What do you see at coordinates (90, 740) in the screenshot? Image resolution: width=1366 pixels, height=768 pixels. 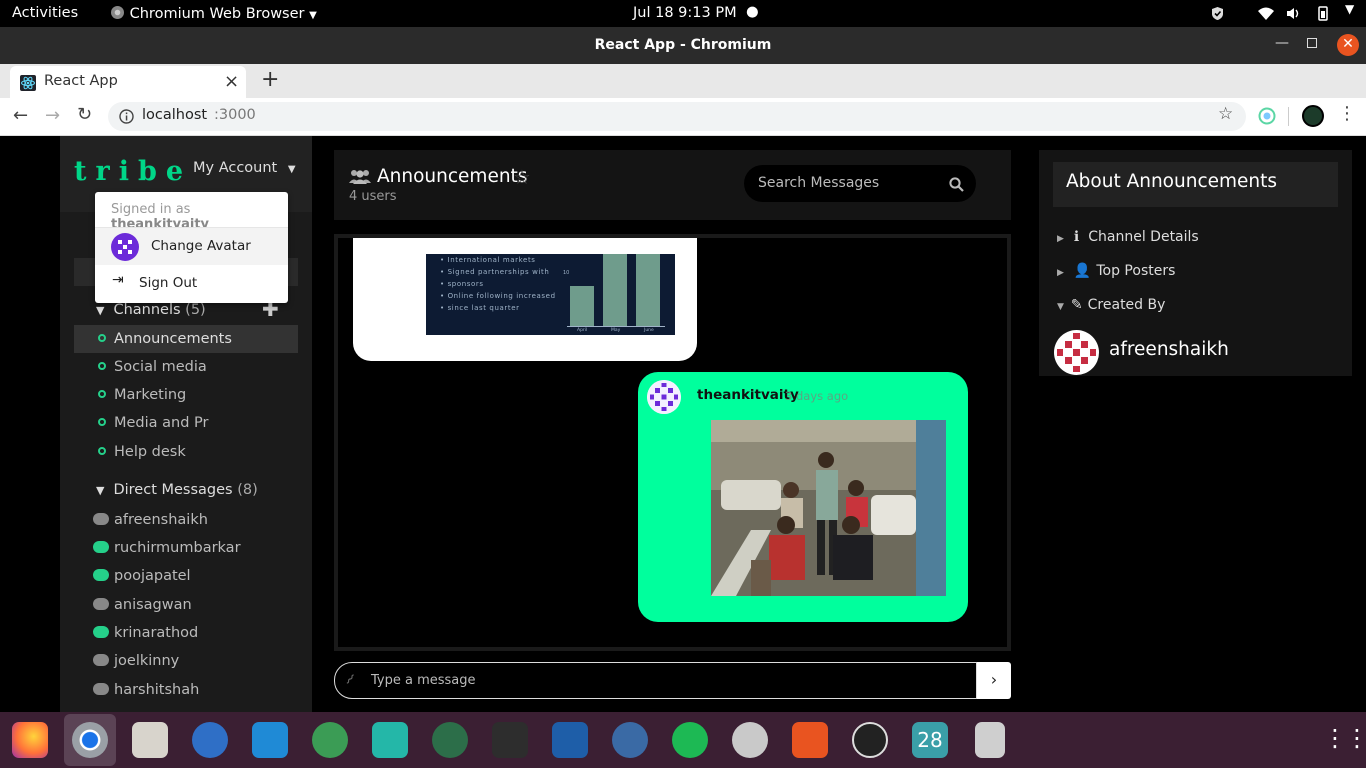 I see `chromium-icon` at bounding box center [90, 740].